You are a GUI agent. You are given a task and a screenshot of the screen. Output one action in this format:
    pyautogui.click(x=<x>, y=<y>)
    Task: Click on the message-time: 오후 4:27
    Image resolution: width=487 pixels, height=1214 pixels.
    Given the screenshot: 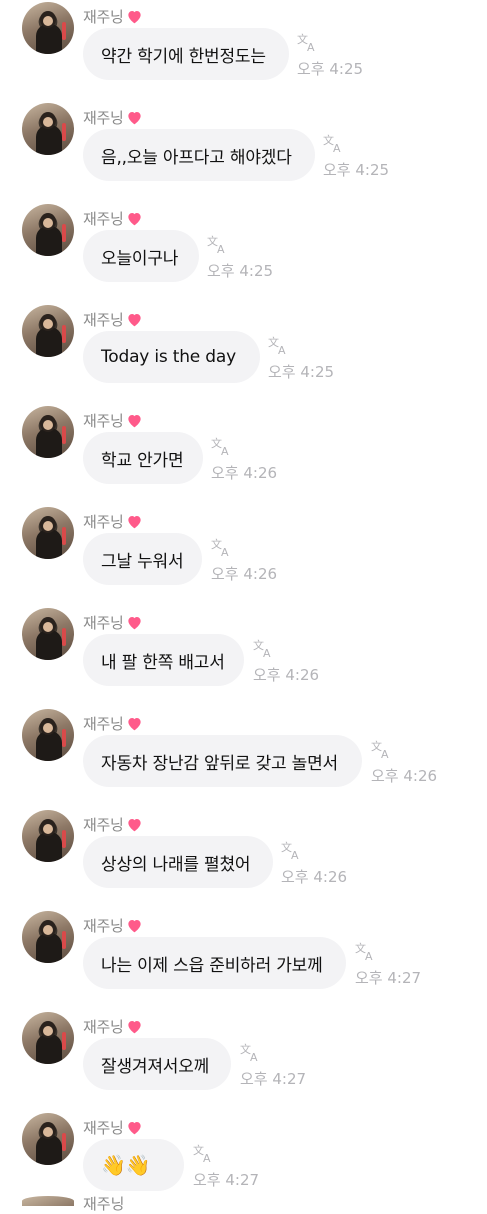 What is the action you would take?
    pyautogui.click(x=273, y=1079)
    